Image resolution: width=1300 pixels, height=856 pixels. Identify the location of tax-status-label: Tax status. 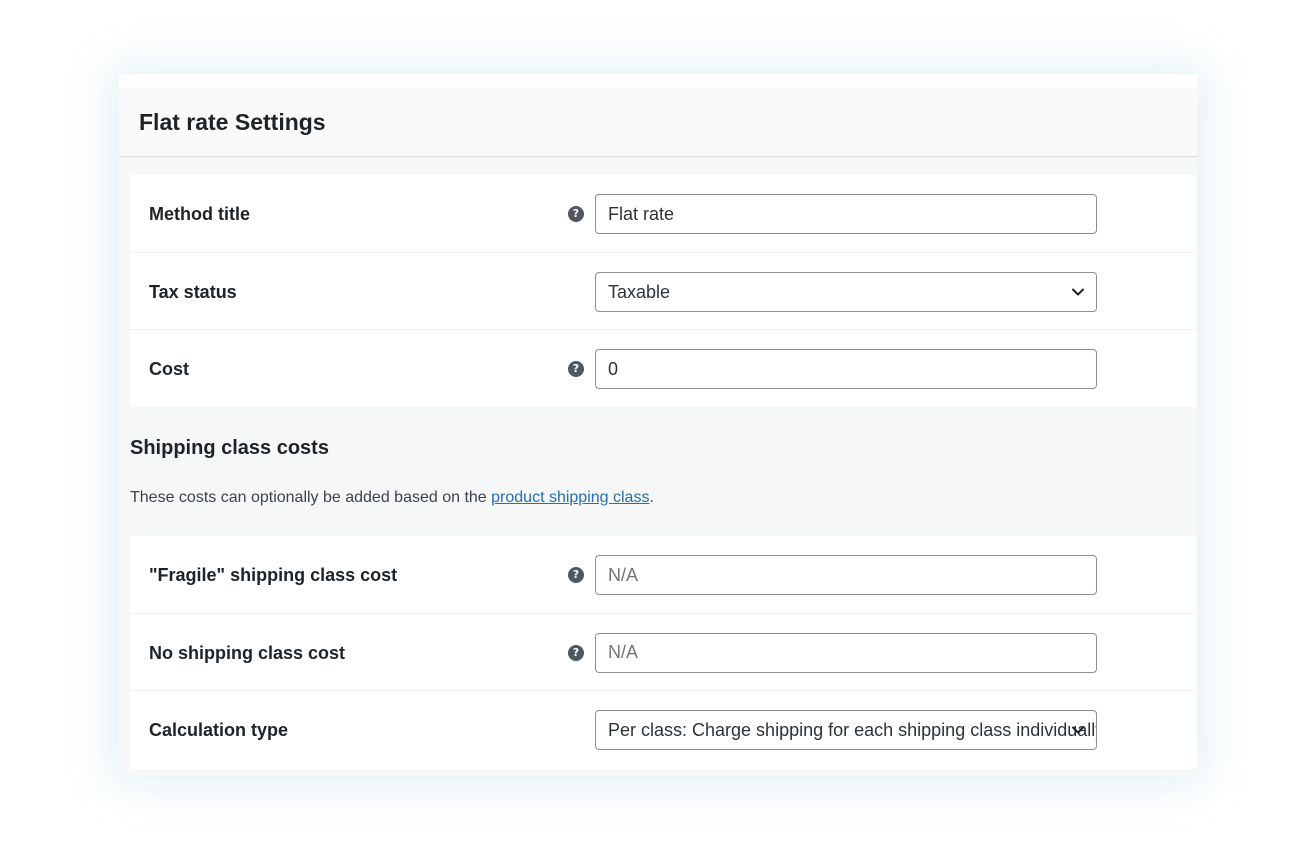
(193, 291).